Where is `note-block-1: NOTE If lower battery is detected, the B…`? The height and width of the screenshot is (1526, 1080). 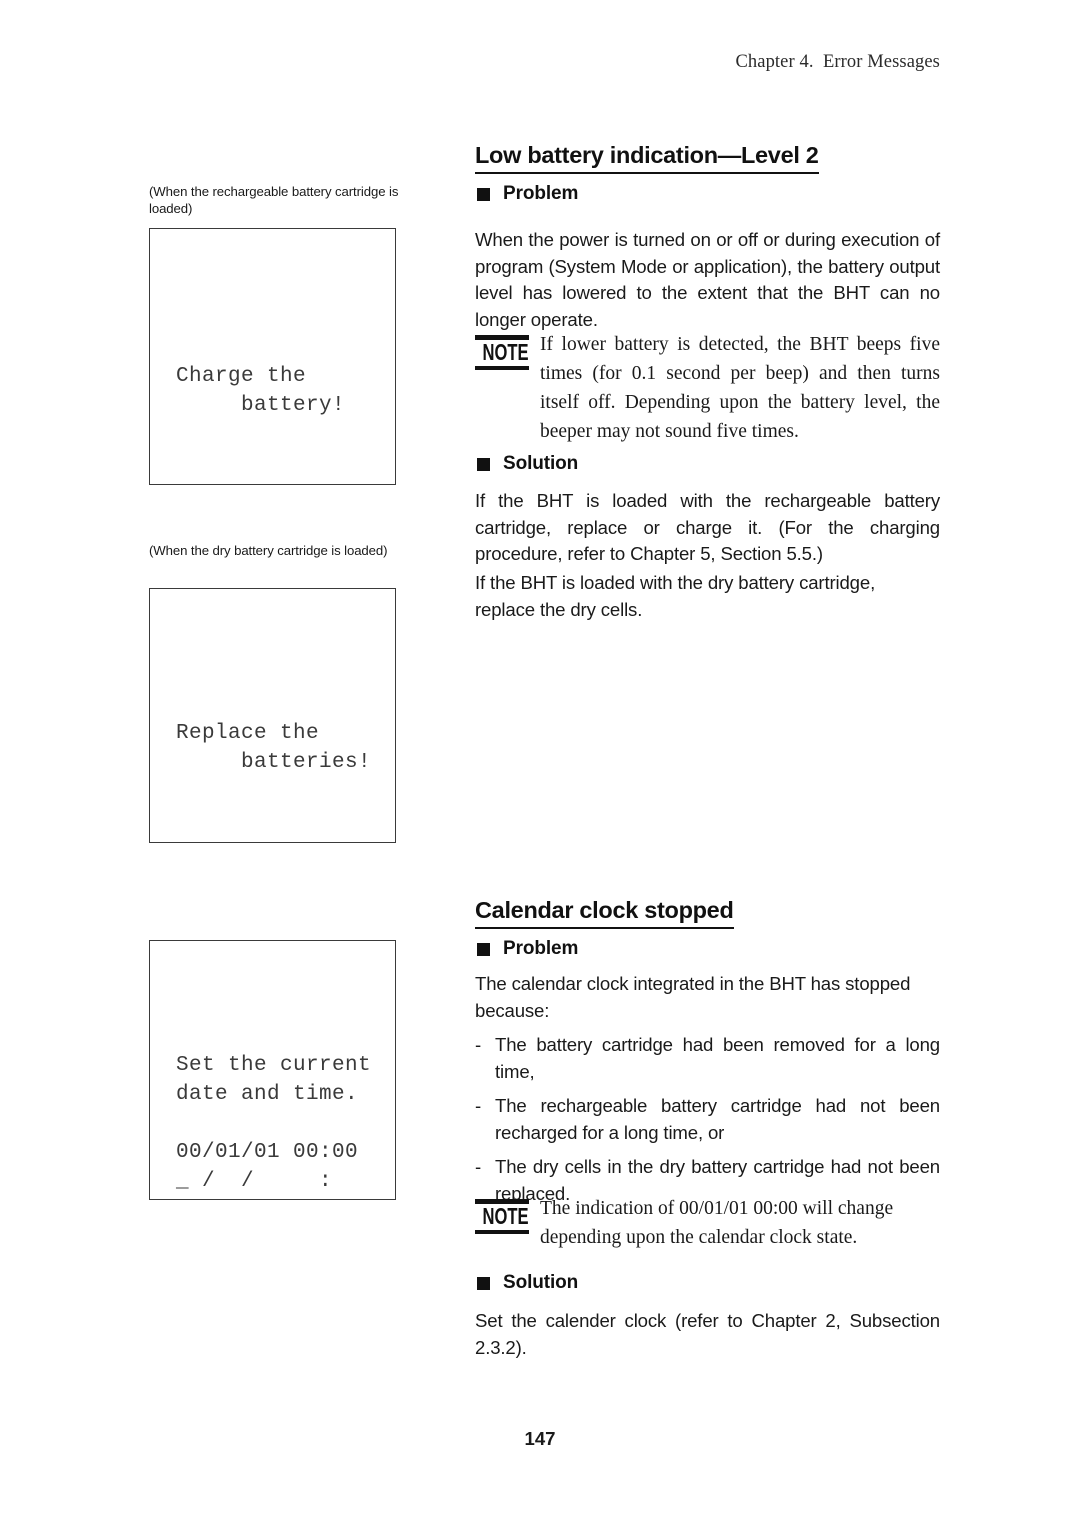 note-block-1: NOTE If lower battery is detected, the B… is located at coordinates (707, 388).